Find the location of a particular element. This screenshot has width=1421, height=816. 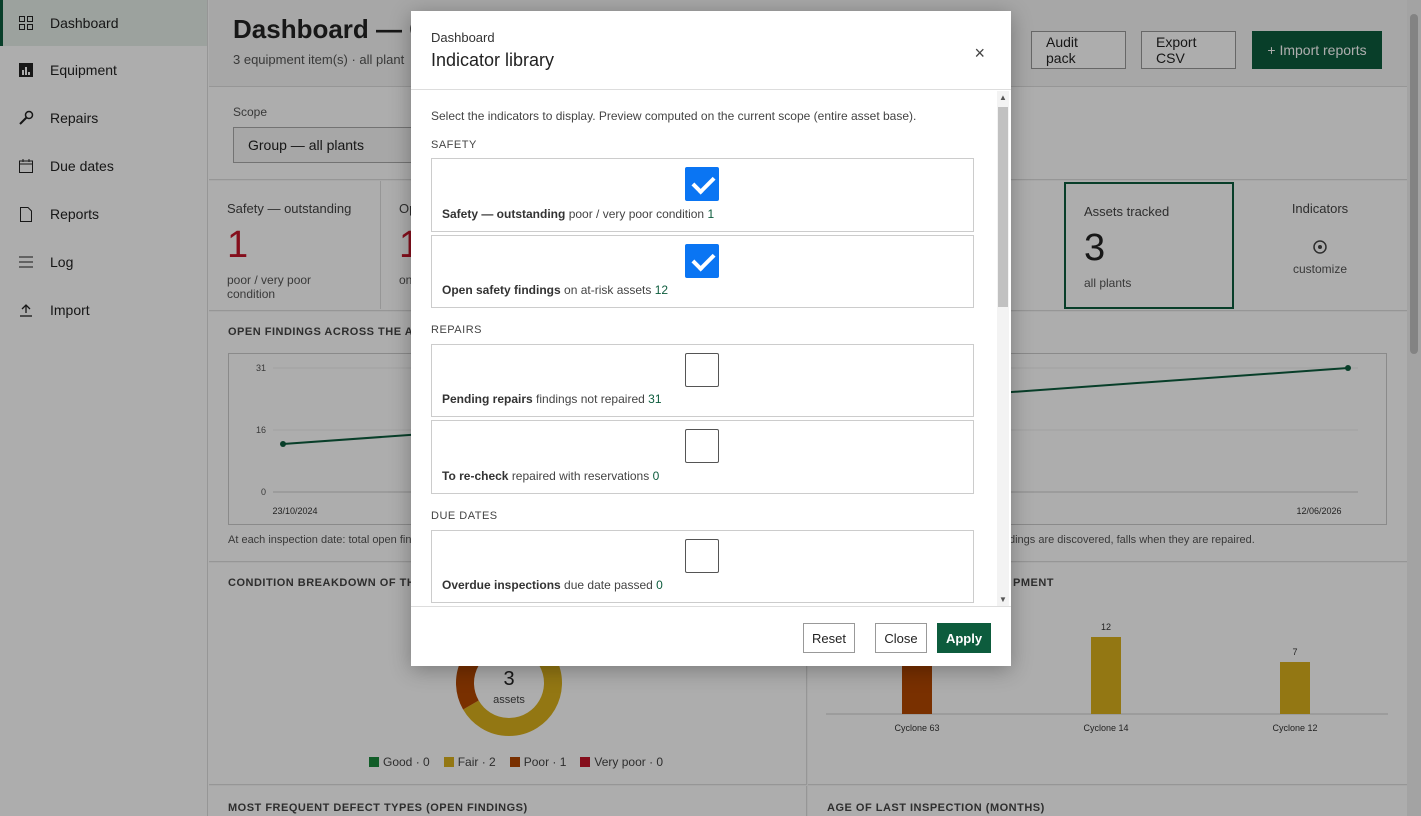

indicator-count: 12 is located at coordinates (661, 290).